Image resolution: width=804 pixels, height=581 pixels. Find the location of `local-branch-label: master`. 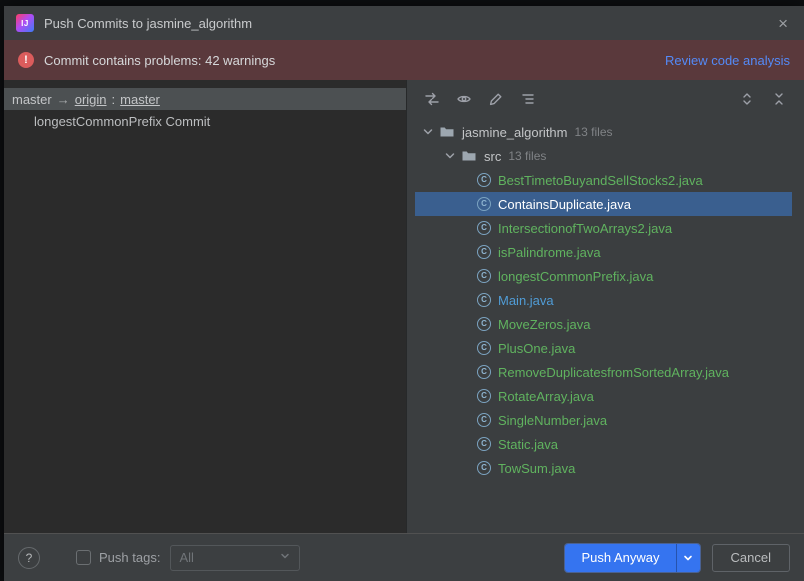

local-branch-label: master is located at coordinates (32, 99).